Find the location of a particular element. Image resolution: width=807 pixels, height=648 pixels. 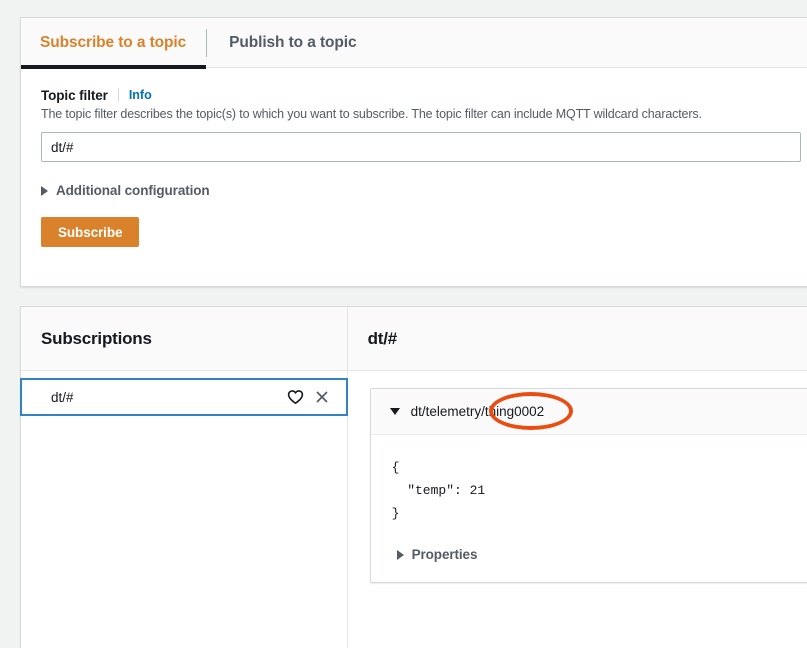

subscribe-button: Subscribe is located at coordinates (90, 232).